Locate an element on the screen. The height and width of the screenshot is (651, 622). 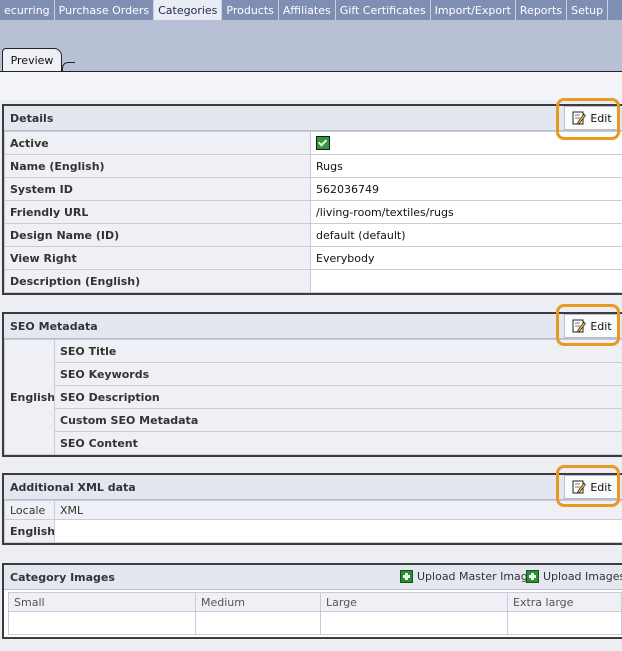
image-cell-small is located at coordinates (102, 623).